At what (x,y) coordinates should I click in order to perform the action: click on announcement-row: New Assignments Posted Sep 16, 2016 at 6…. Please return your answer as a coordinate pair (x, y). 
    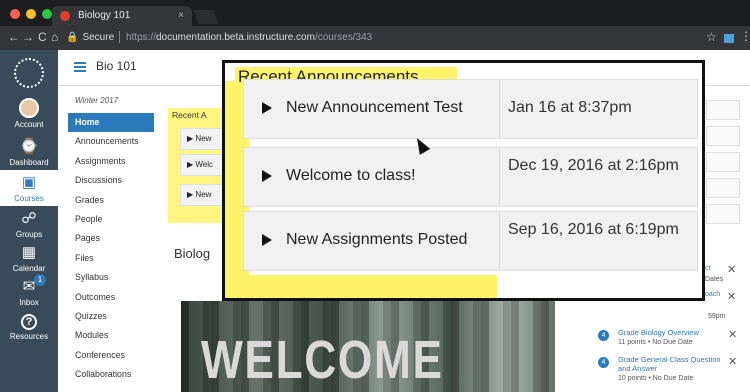
    Looking at the image, I should click on (470, 241).